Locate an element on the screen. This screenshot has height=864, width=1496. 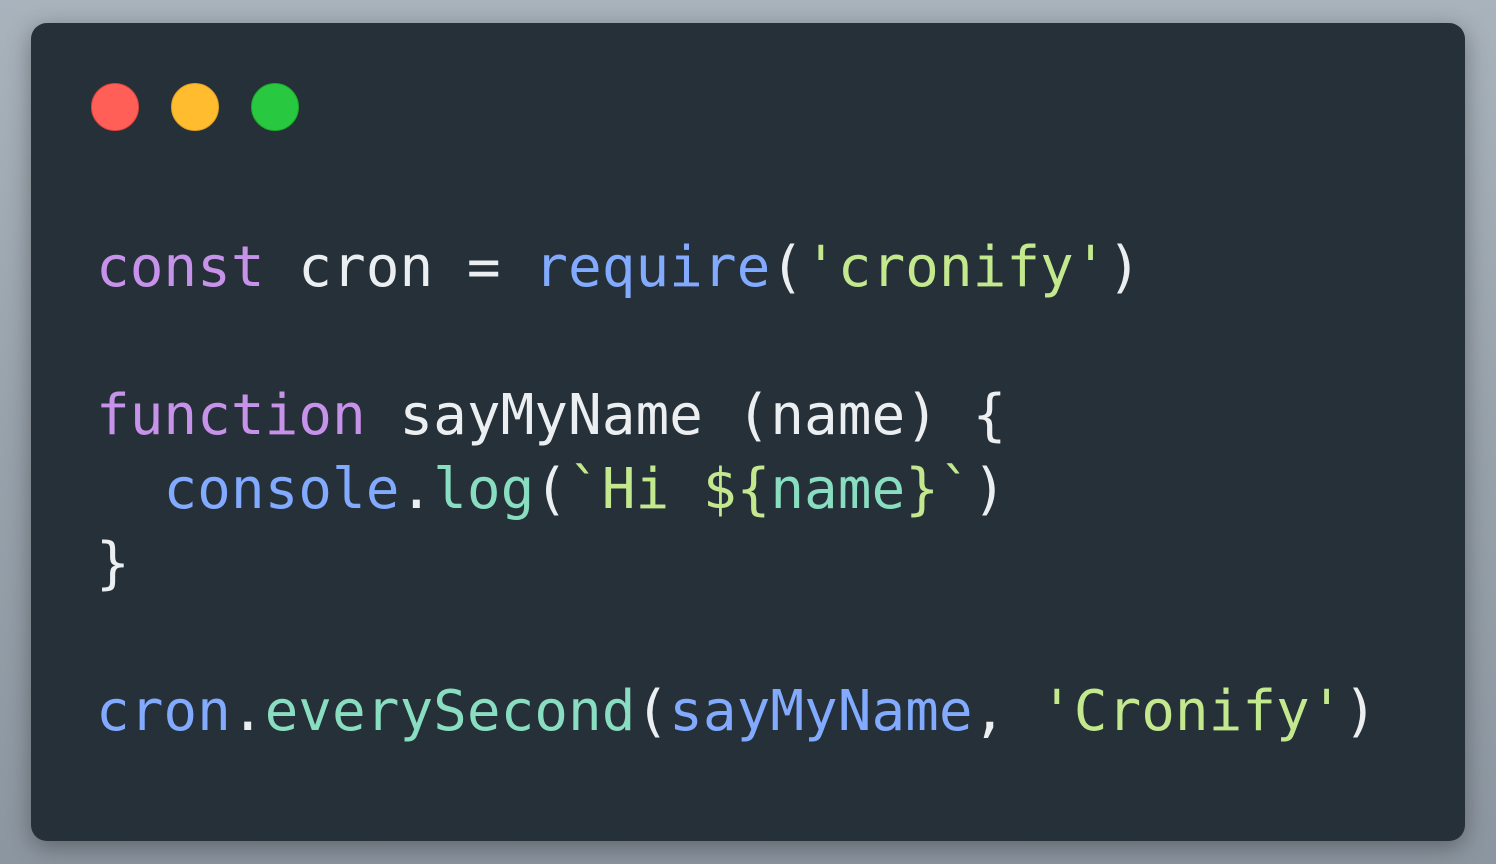
code-line-5: } is located at coordinates (736, 564).